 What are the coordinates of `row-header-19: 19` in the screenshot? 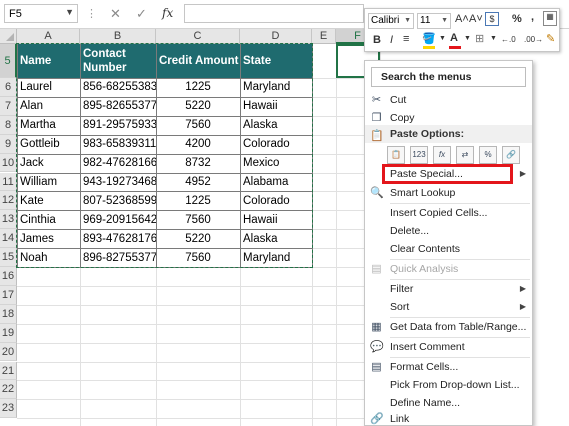 It's located at (8, 333).